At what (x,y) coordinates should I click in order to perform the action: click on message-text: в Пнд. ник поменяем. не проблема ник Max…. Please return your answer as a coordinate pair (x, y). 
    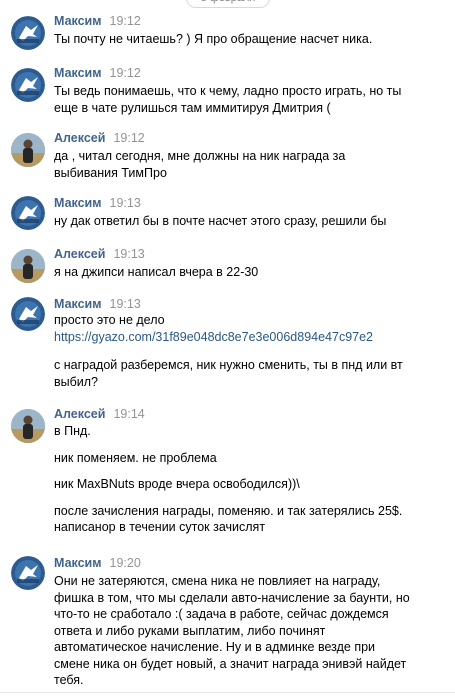
    Looking at the image, I should click on (228, 479).